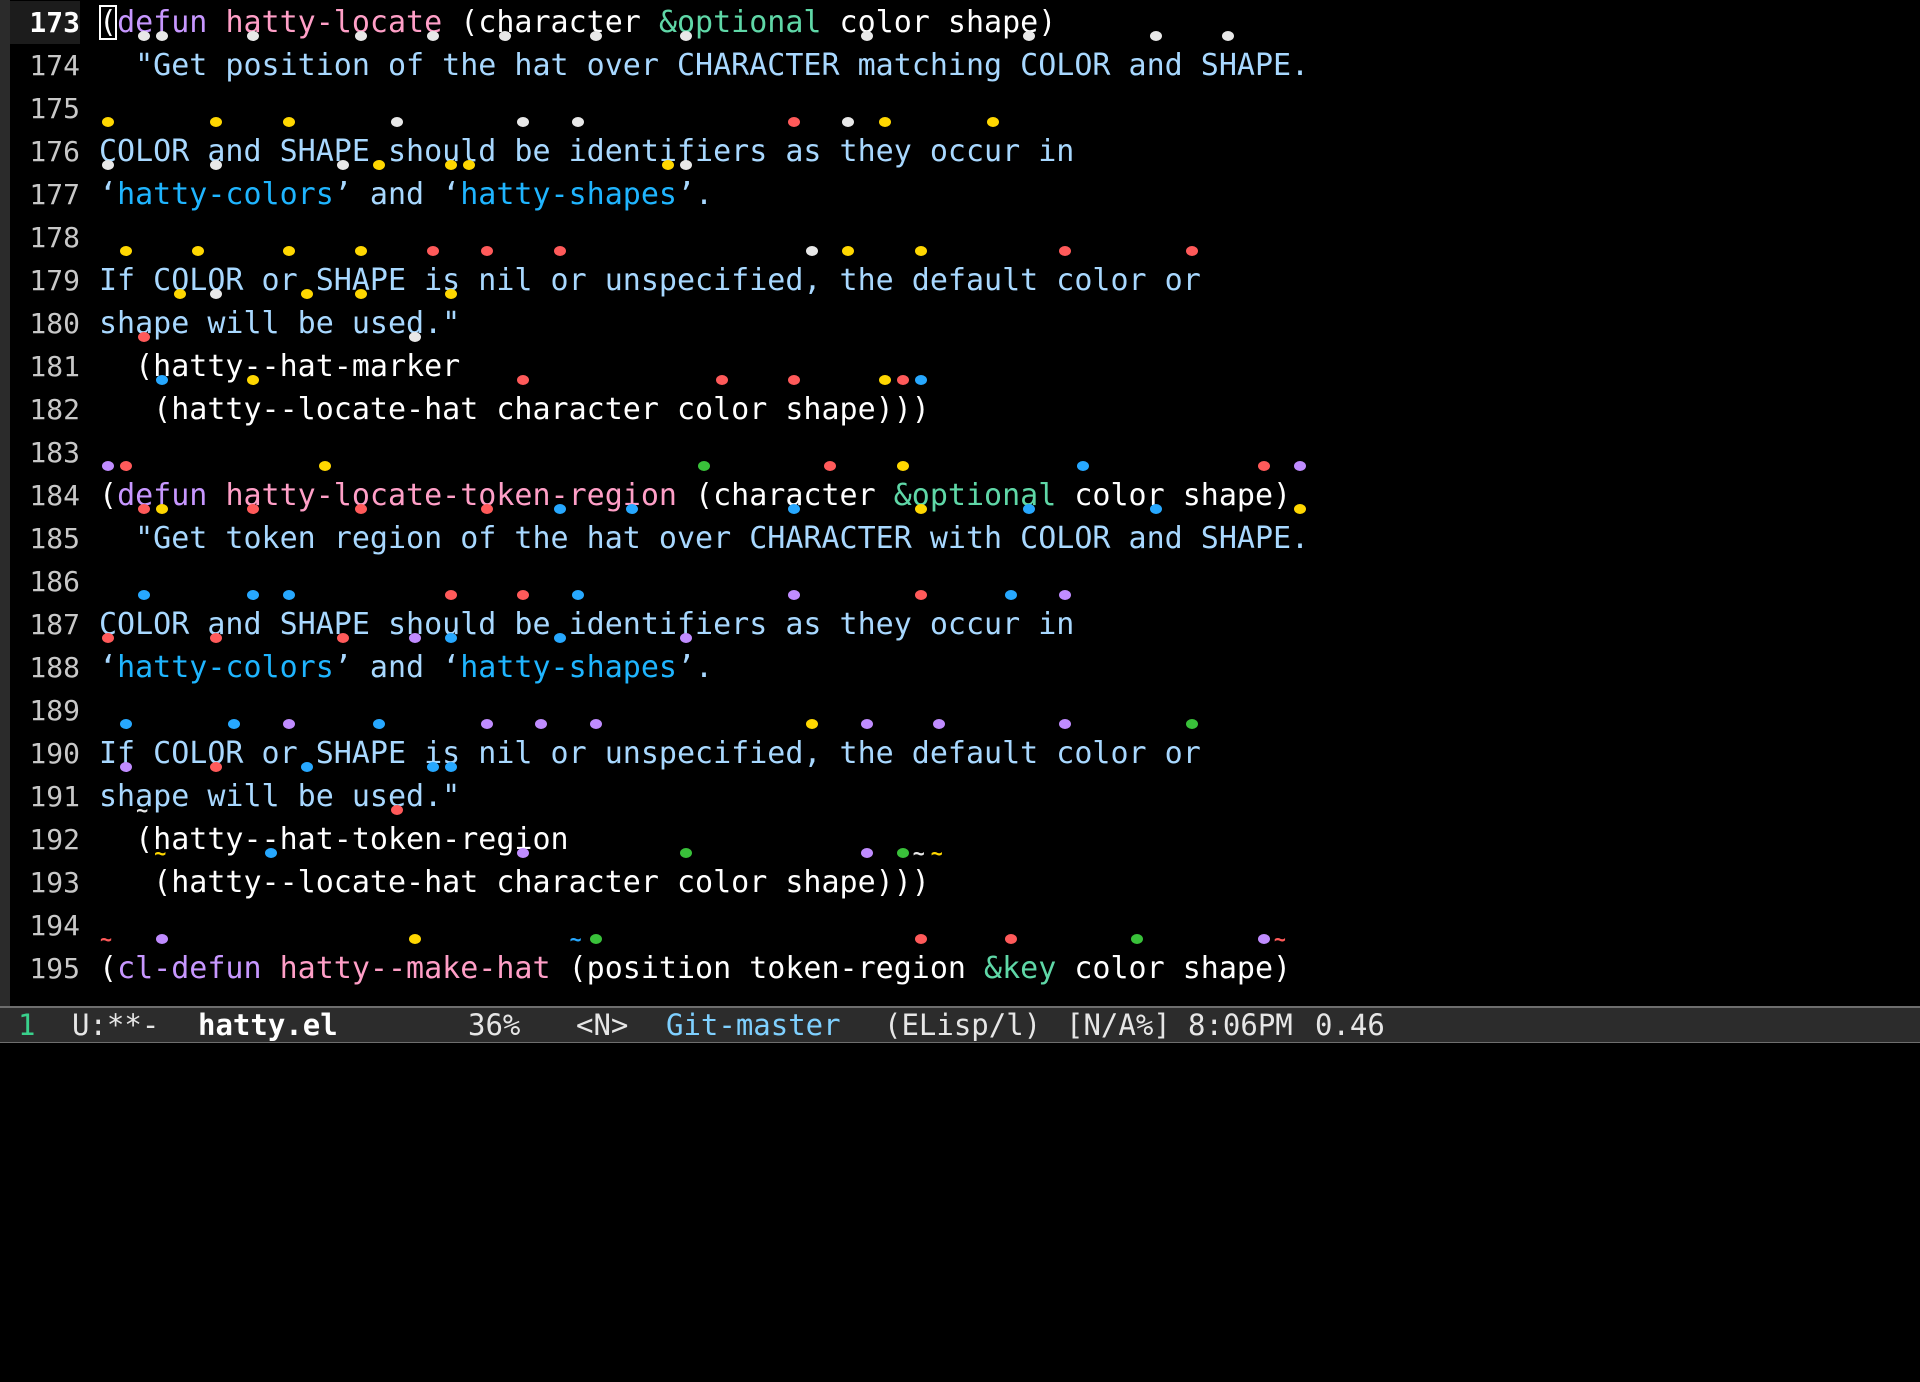 Image resolution: width=1920 pixels, height=1382 pixels. What do you see at coordinates (54, 882) in the screenshot?
I see `line-number: 193` at bounding box center [54, 882].